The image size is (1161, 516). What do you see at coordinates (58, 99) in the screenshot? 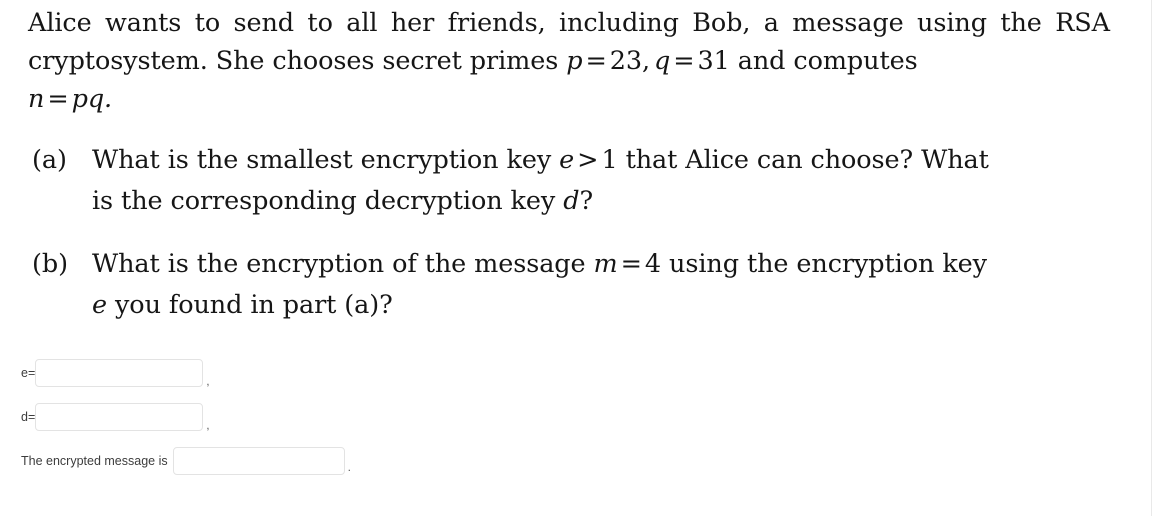
I see `math-equals-3: =` at bounding box center [58, 99].